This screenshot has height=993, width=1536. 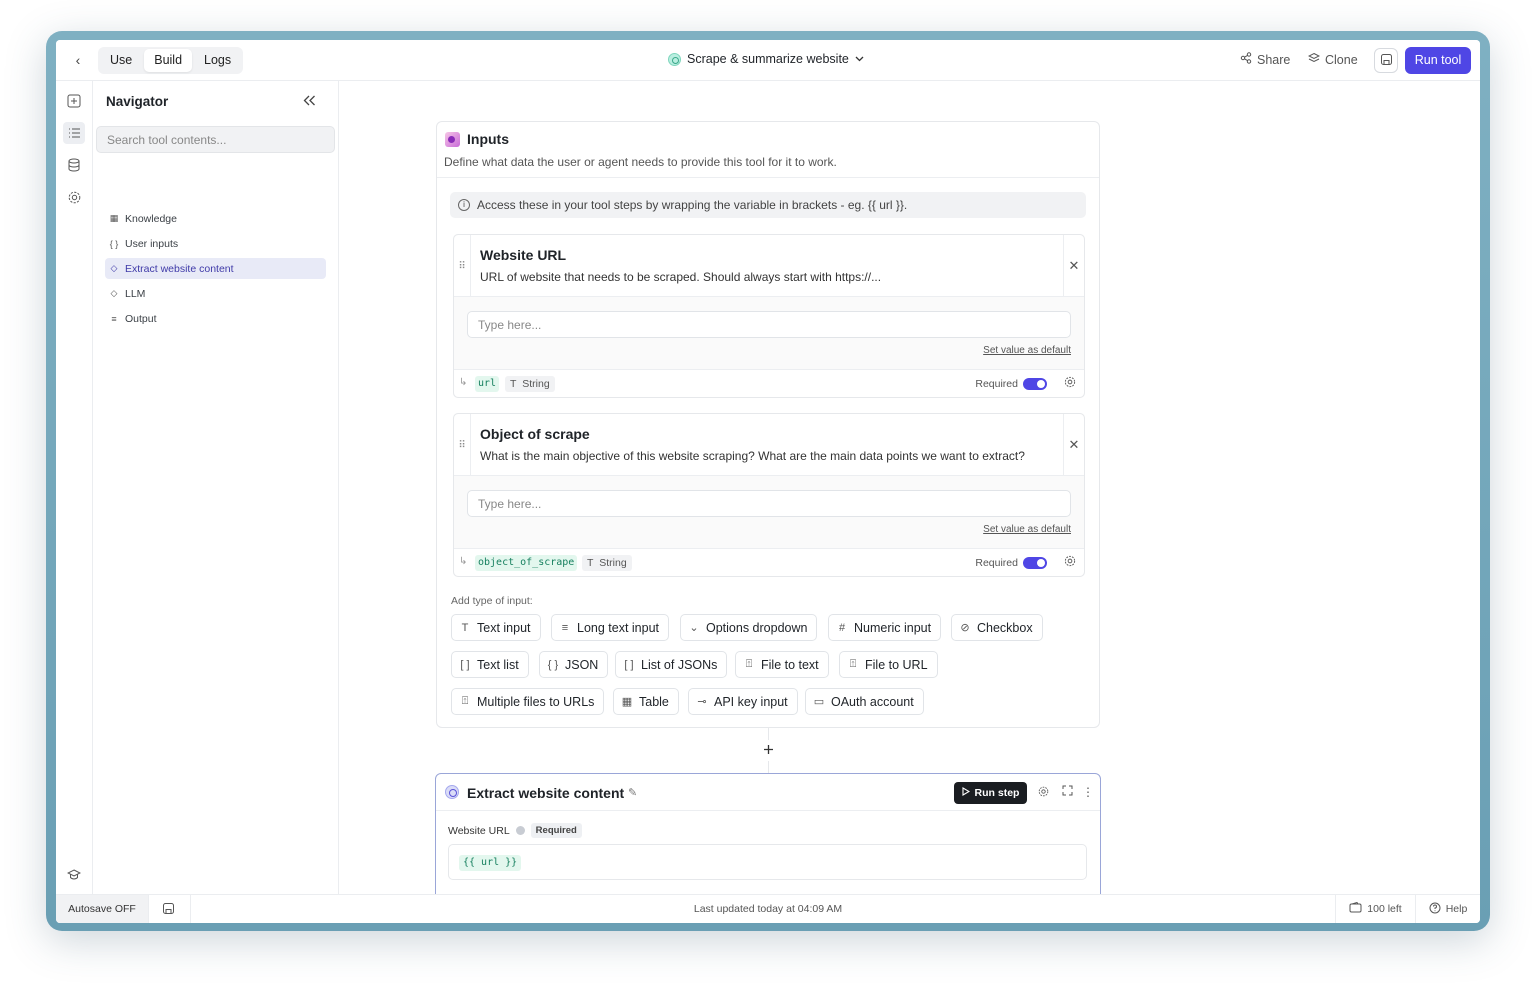 I want to click on nav-item-label: Extract website content, so click(x=179, y=268).